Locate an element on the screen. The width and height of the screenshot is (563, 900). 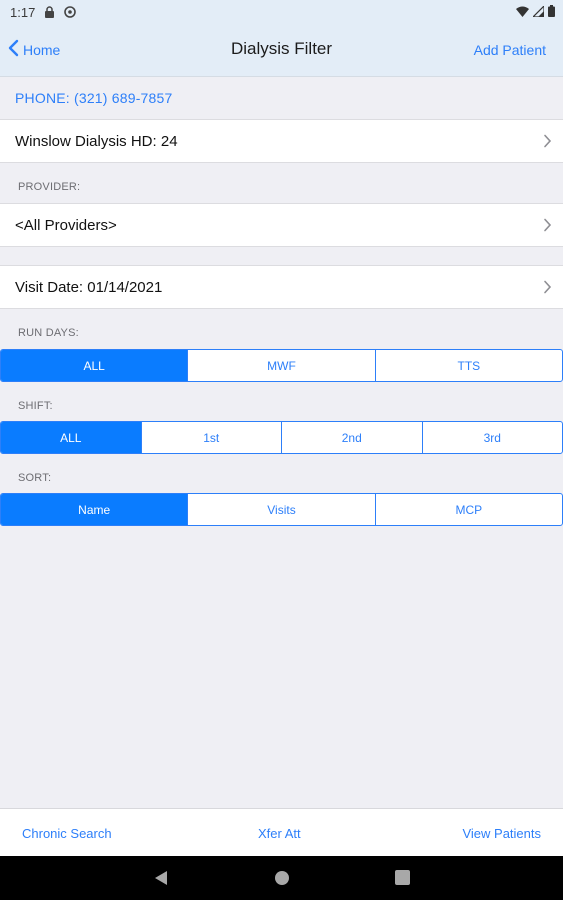
signal-icon is located at coordinates (538, 12).